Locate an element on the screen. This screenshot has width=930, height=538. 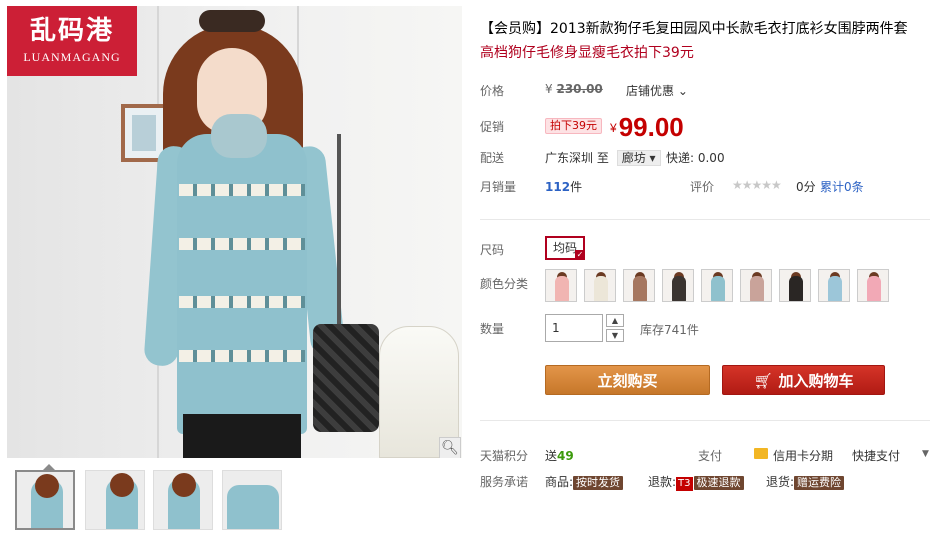
chevron-down-icon: ▼ is located at coordinates (925, 454).